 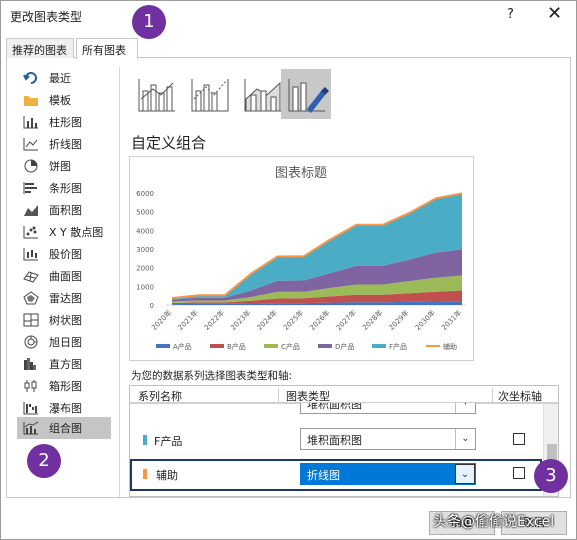 I want to click on sidebar-item-label: 直方图, so click(x=65, y=364).